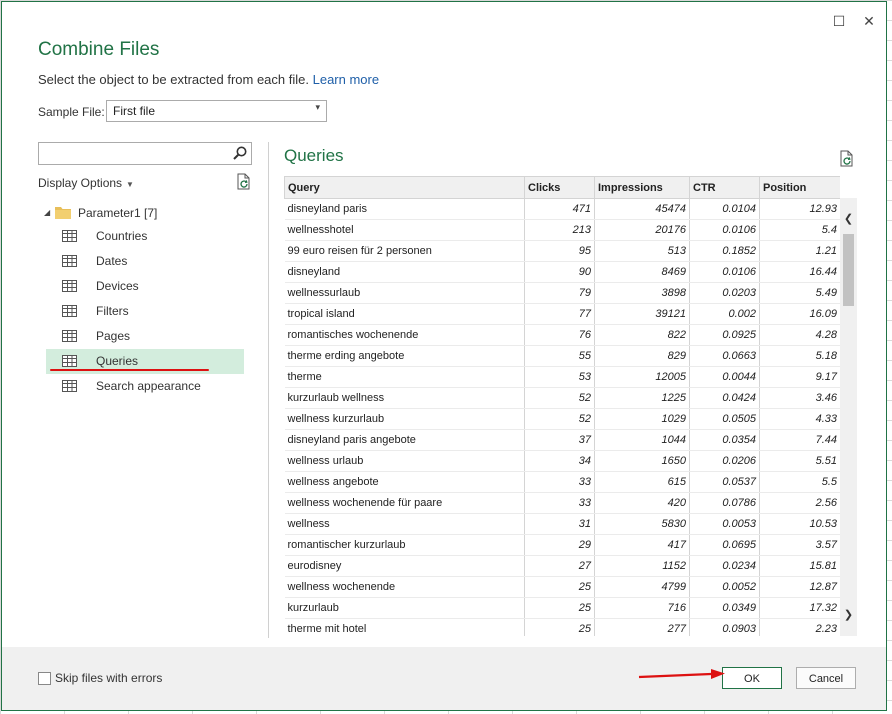 The width and height of the screenshot is (892, 714). What do you see at coordinates (642, 356) in the screenshot?
I see `table-cell: 829` at bounding box center [642, 356].